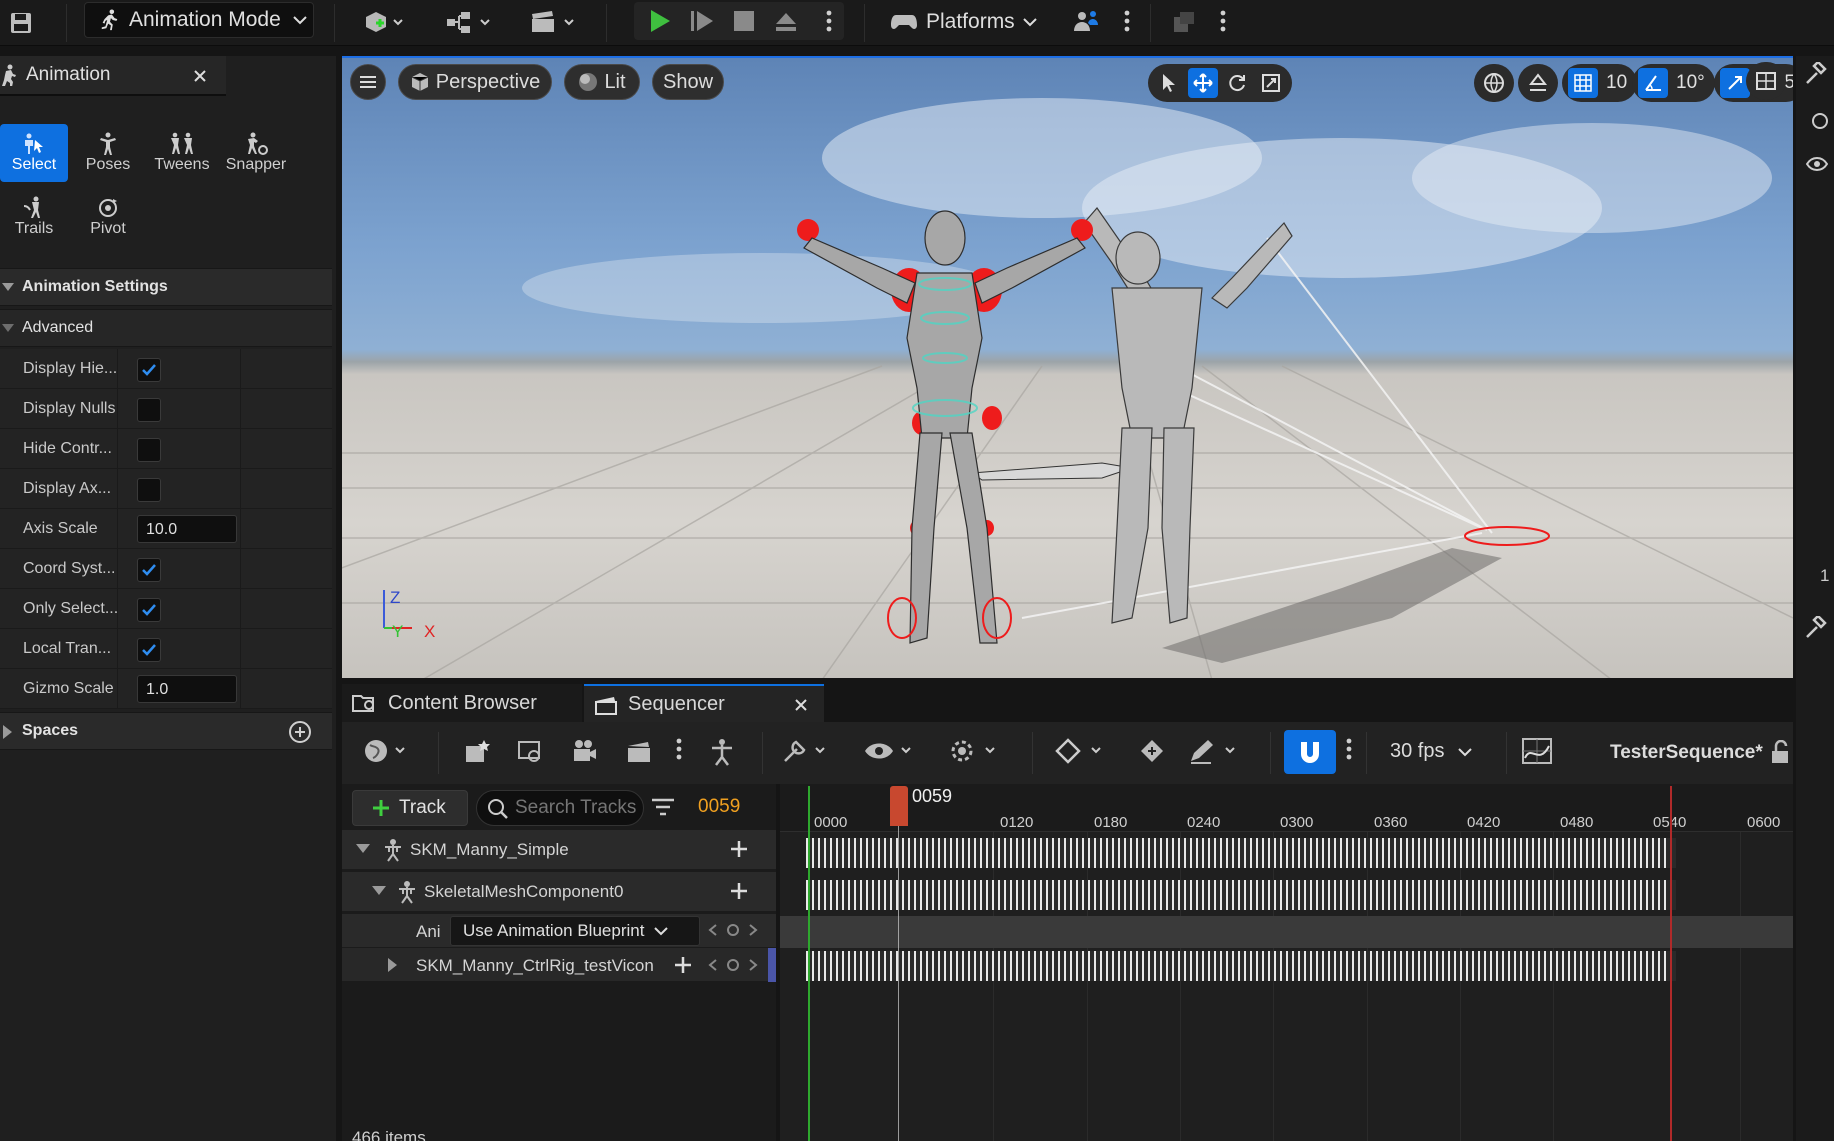 This screenshot has height=1141, width=1834. Describe the element at coordinates (1086, 22) in the screenshot. I see `multi-user-icon` at that location.